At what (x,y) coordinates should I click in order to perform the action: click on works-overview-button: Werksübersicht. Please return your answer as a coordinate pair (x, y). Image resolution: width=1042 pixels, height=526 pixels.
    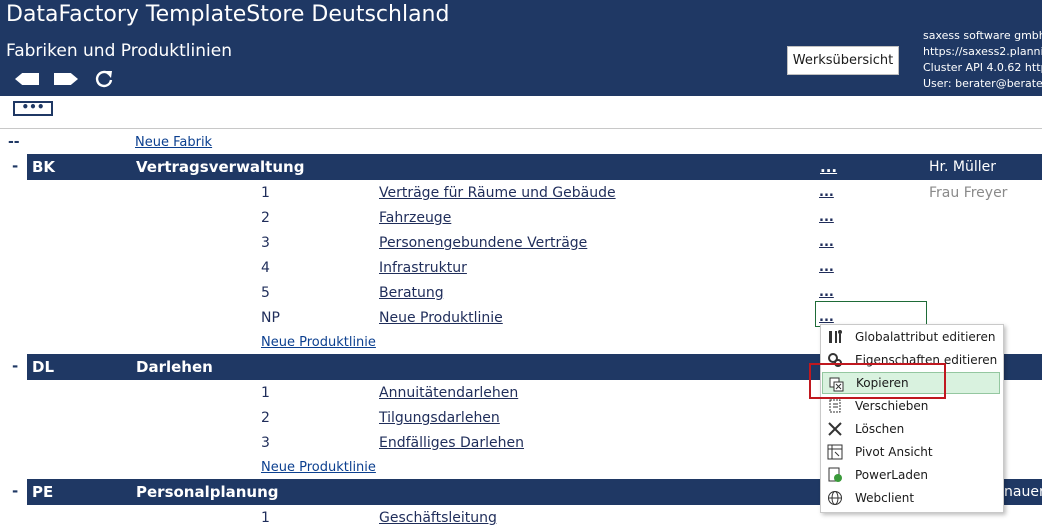
    Looking at the image, I should click on (843, 60).